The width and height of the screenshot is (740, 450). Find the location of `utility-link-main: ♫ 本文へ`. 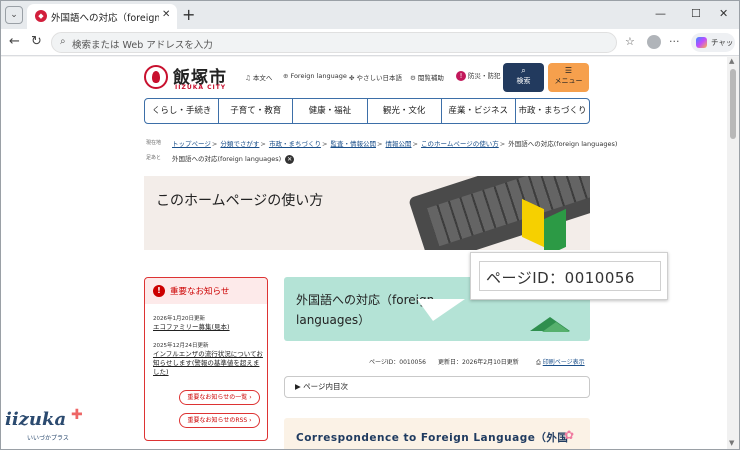

utility-link-main: ♫ 本文へ is located at coordinates (258, 77).